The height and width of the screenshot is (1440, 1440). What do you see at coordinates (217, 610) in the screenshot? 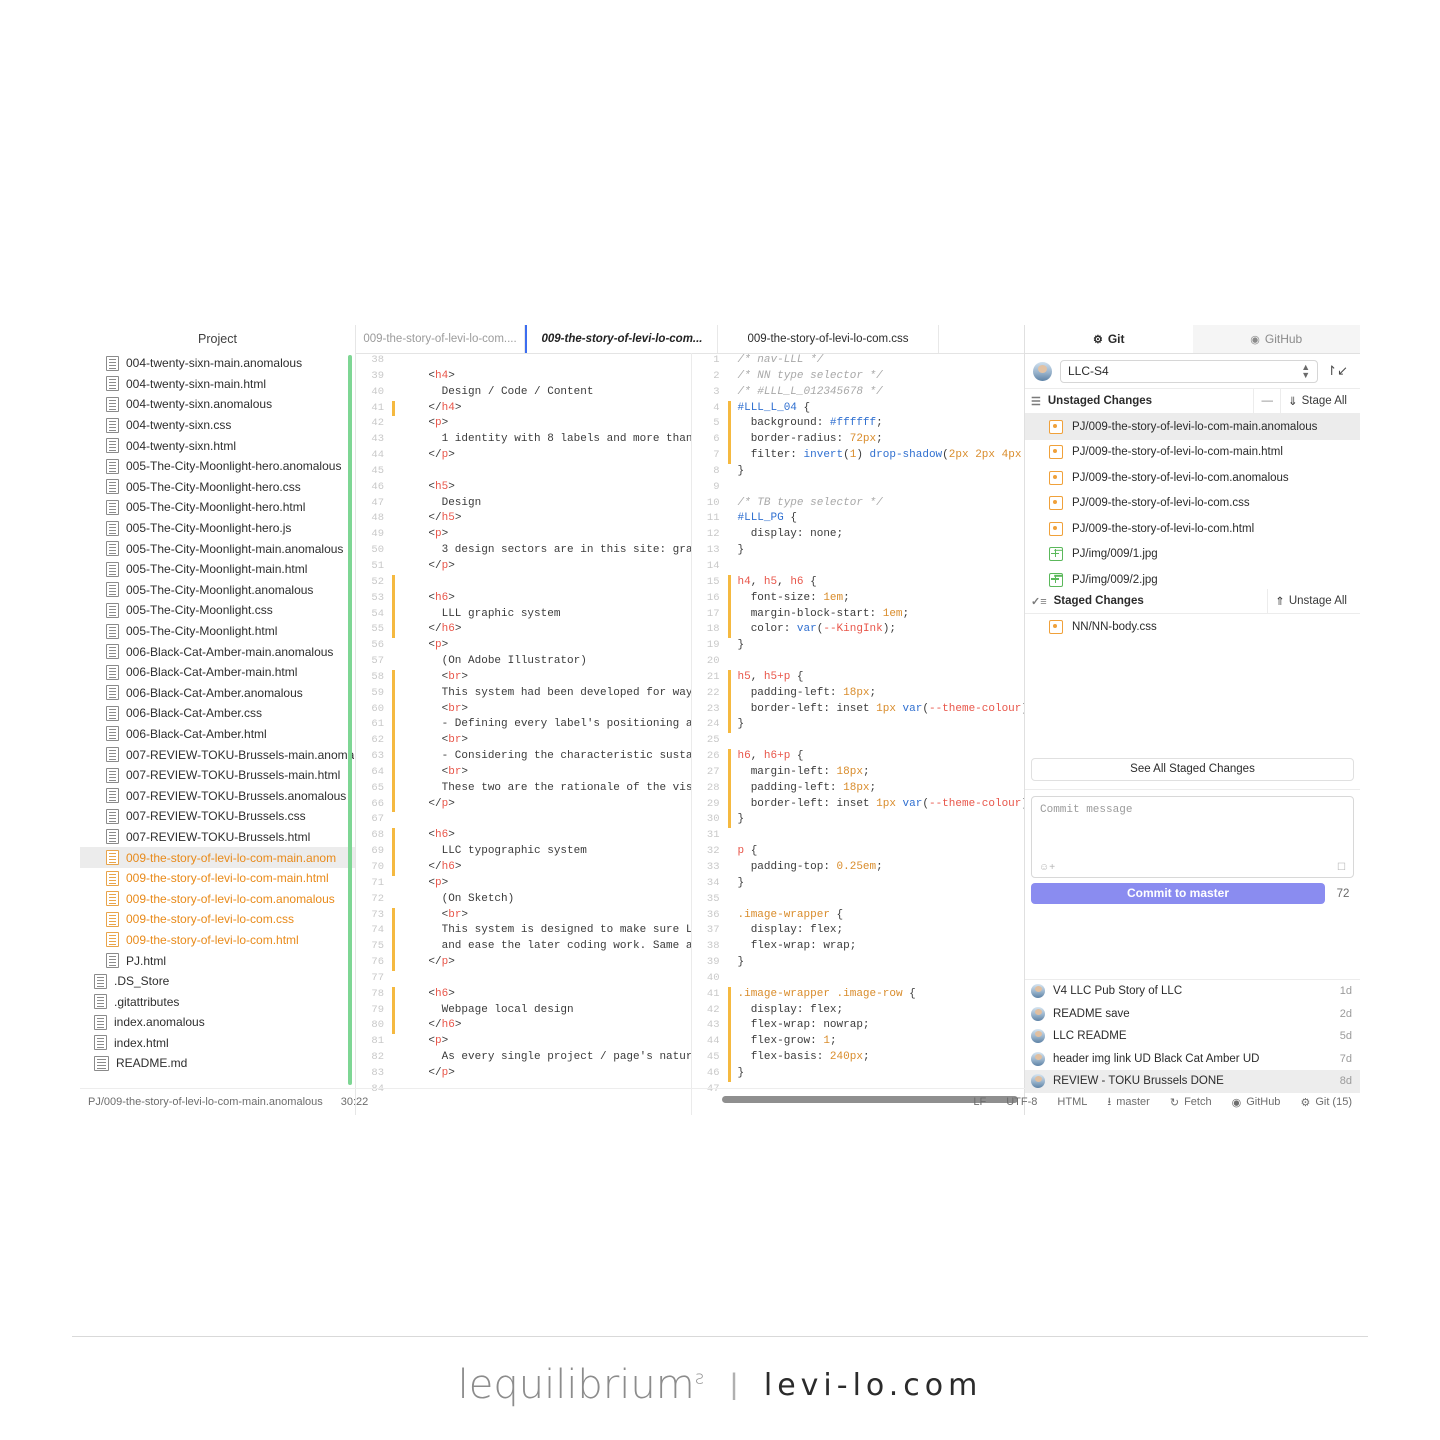
I see `file-tree-item: 005-The-City-Moonlight.css` at bounding box center [217, 610].